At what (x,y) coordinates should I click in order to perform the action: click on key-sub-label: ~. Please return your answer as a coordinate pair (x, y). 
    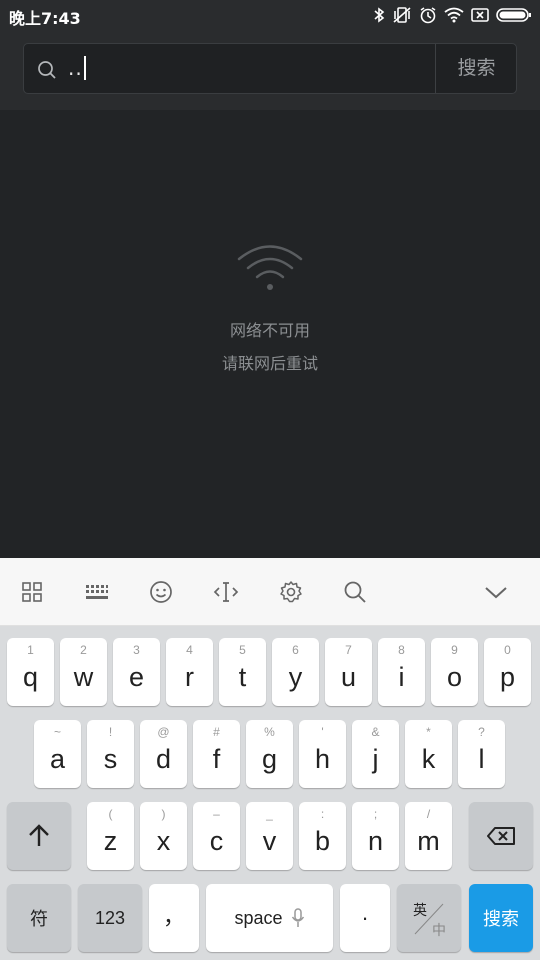
    Looking at the image, I should click on (57, 732).